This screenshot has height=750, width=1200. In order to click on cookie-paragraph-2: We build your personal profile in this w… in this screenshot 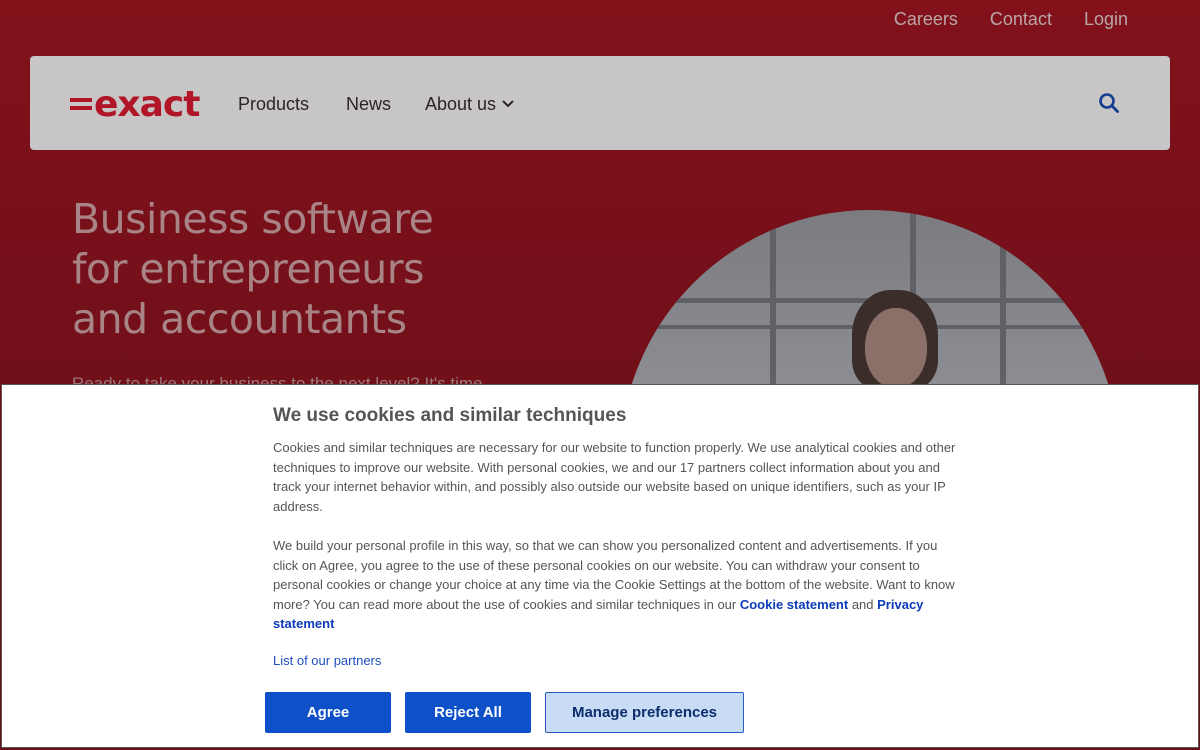, I will do `click(618, 585)`.